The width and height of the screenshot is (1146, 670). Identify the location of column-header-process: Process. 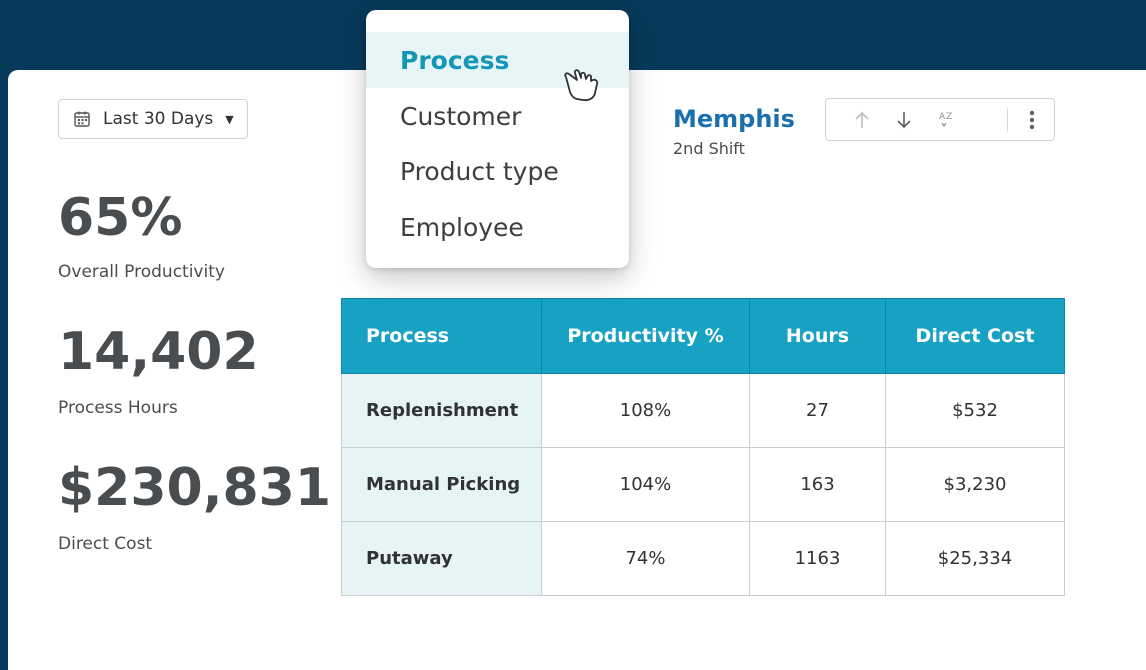
(441, 336).